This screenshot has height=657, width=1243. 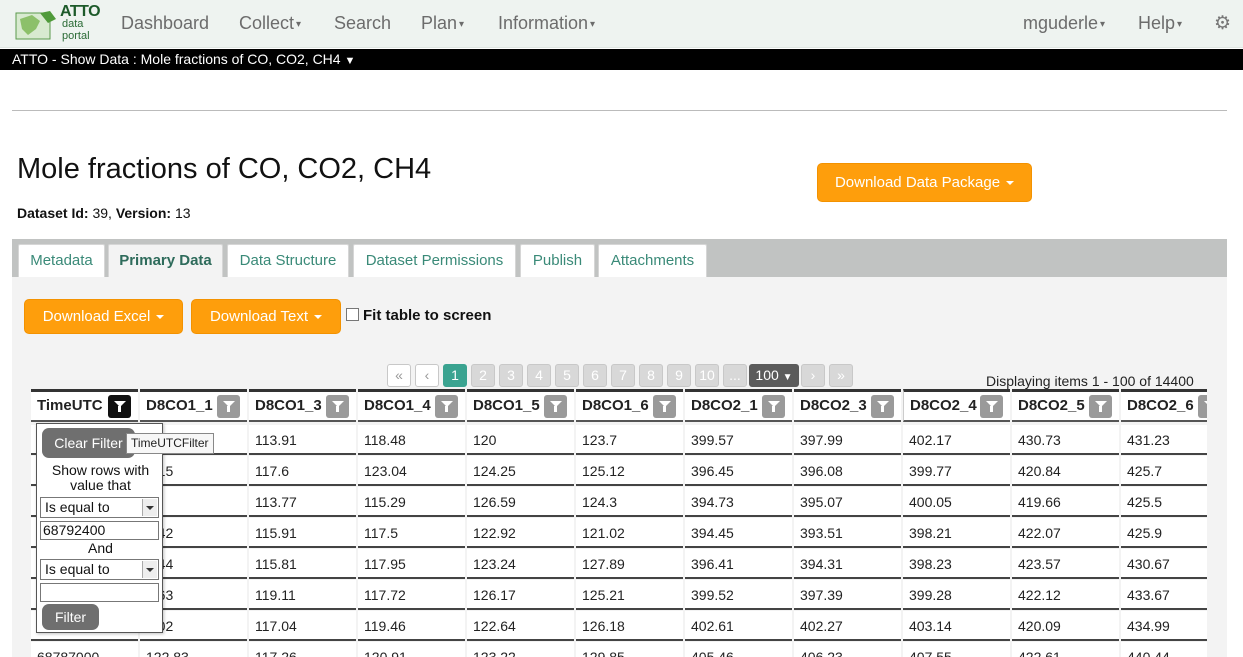 What do you see at coordinates (841, 375) in the screenshot?
I see `pager-last-button: »` at bounding box center [841, 375].